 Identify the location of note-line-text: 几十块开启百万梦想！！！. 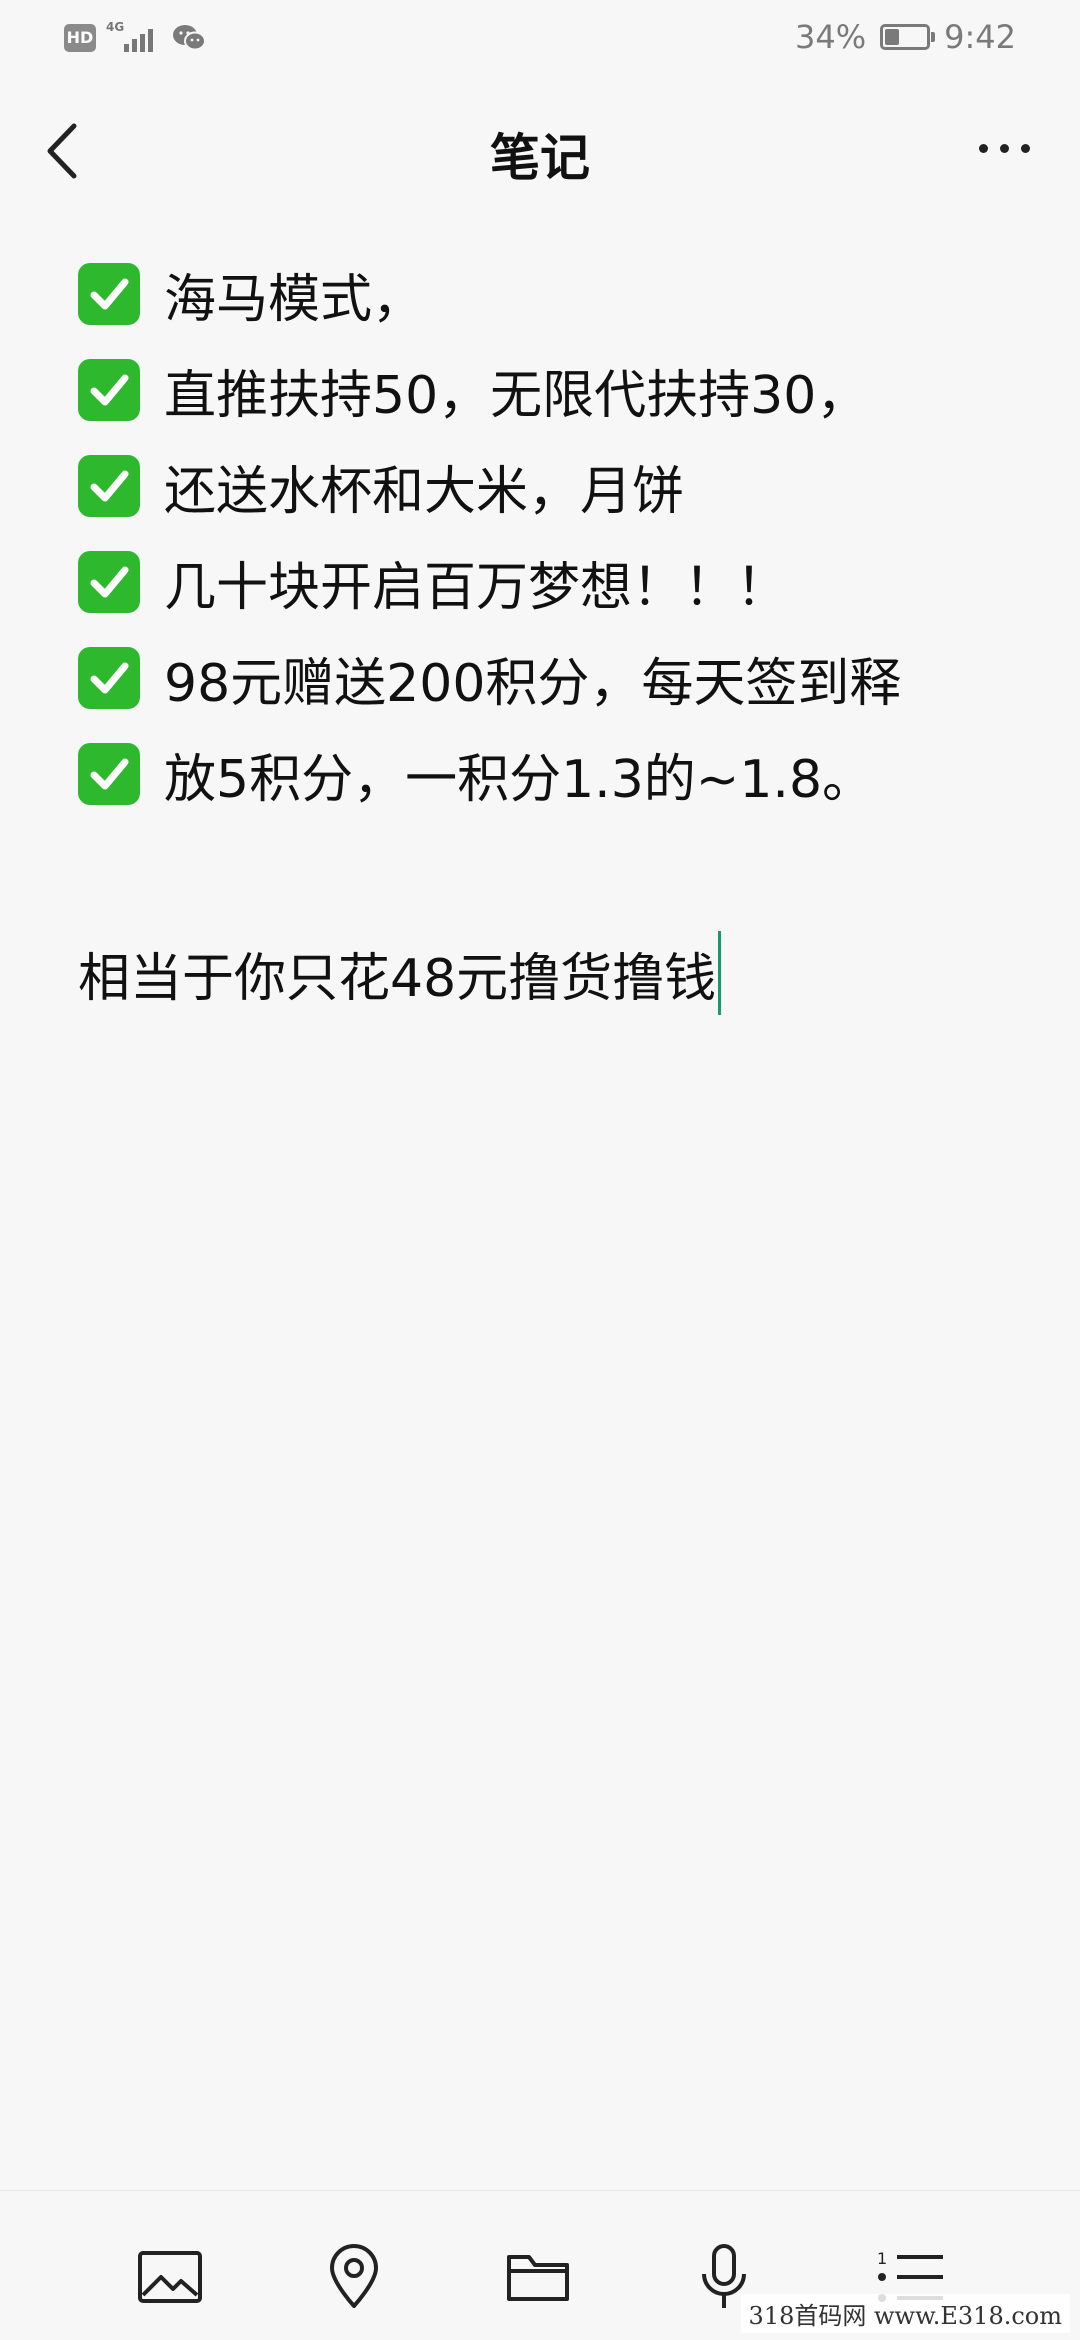
(476, 587).